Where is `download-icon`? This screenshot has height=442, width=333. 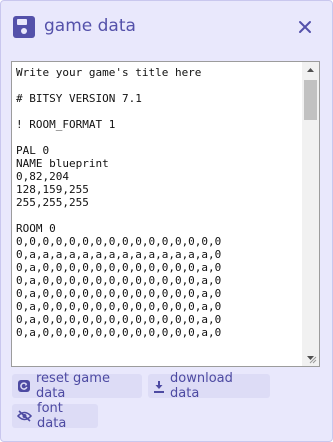
download-icon is located at coordinates (159, 386).